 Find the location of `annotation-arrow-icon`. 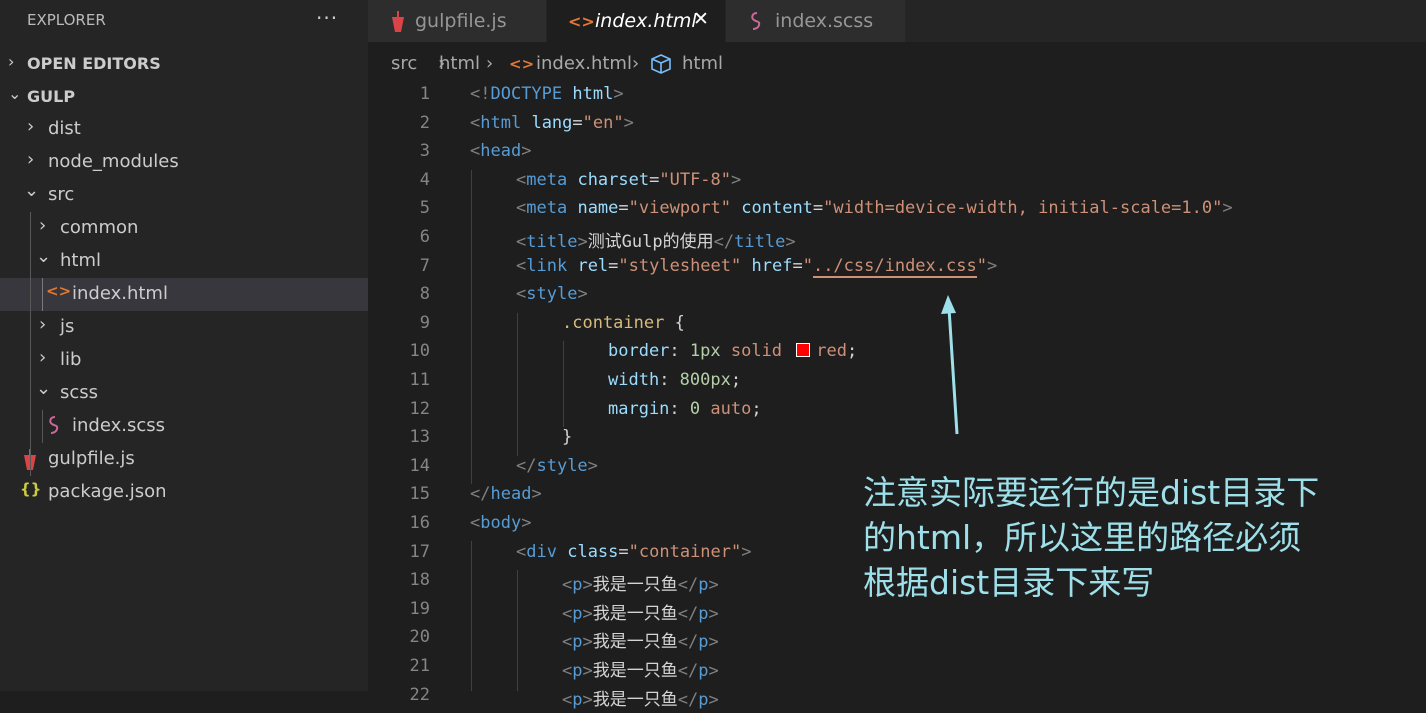

annotation-arrow-icon is located at coordinates (950, 365).